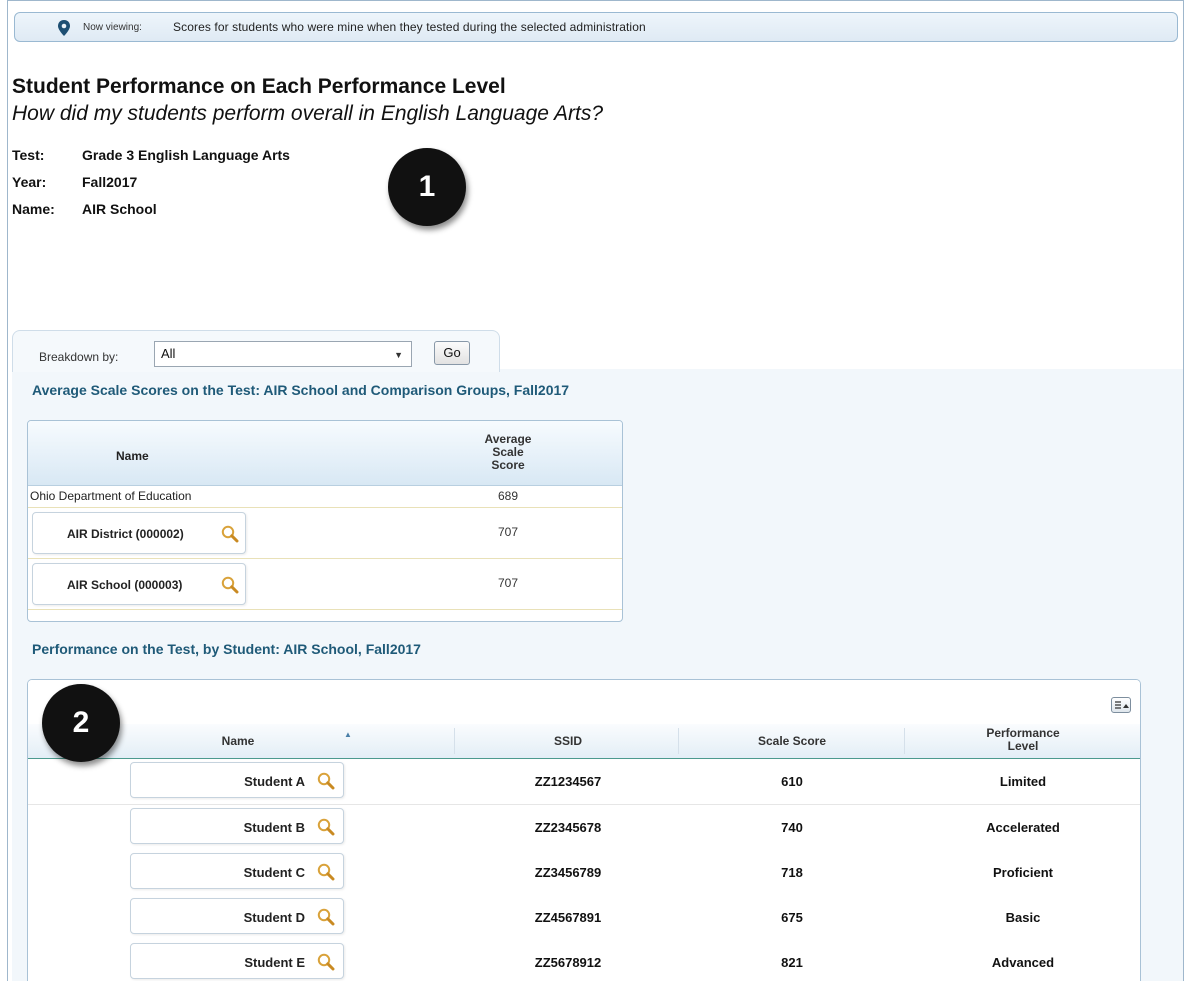  Describe the element at coordinates (186, 155) in the screenshot. I see `meta-test-value: Grade 3 English Language Arts` at that location.